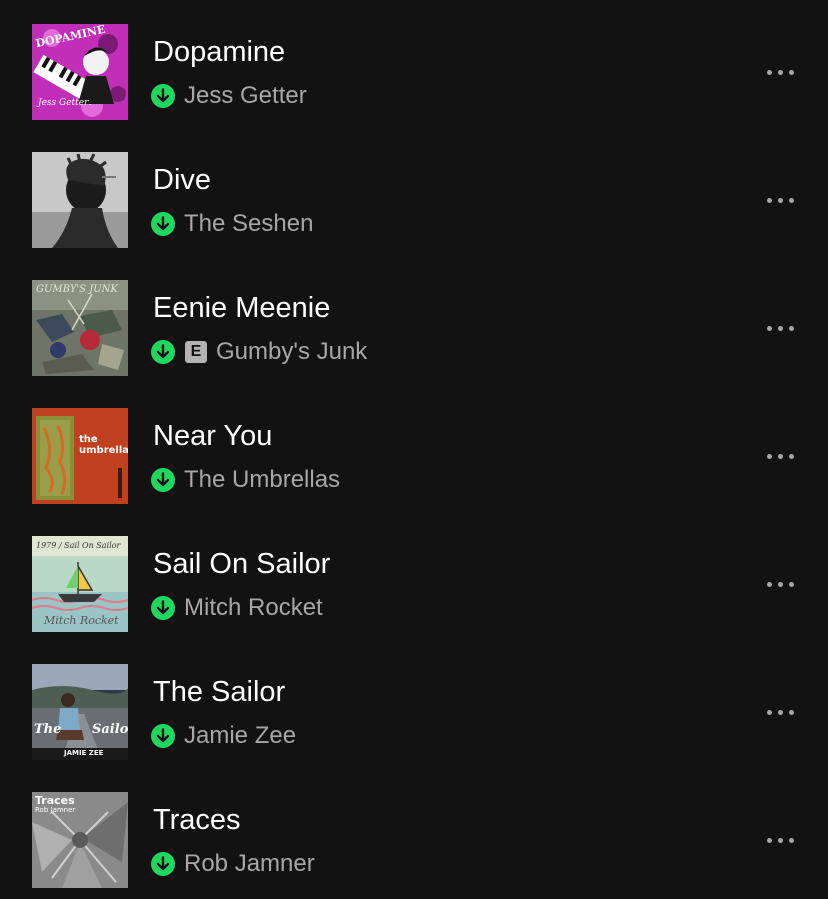  I want to click on track-title: The Sailor, so click(219, 692).